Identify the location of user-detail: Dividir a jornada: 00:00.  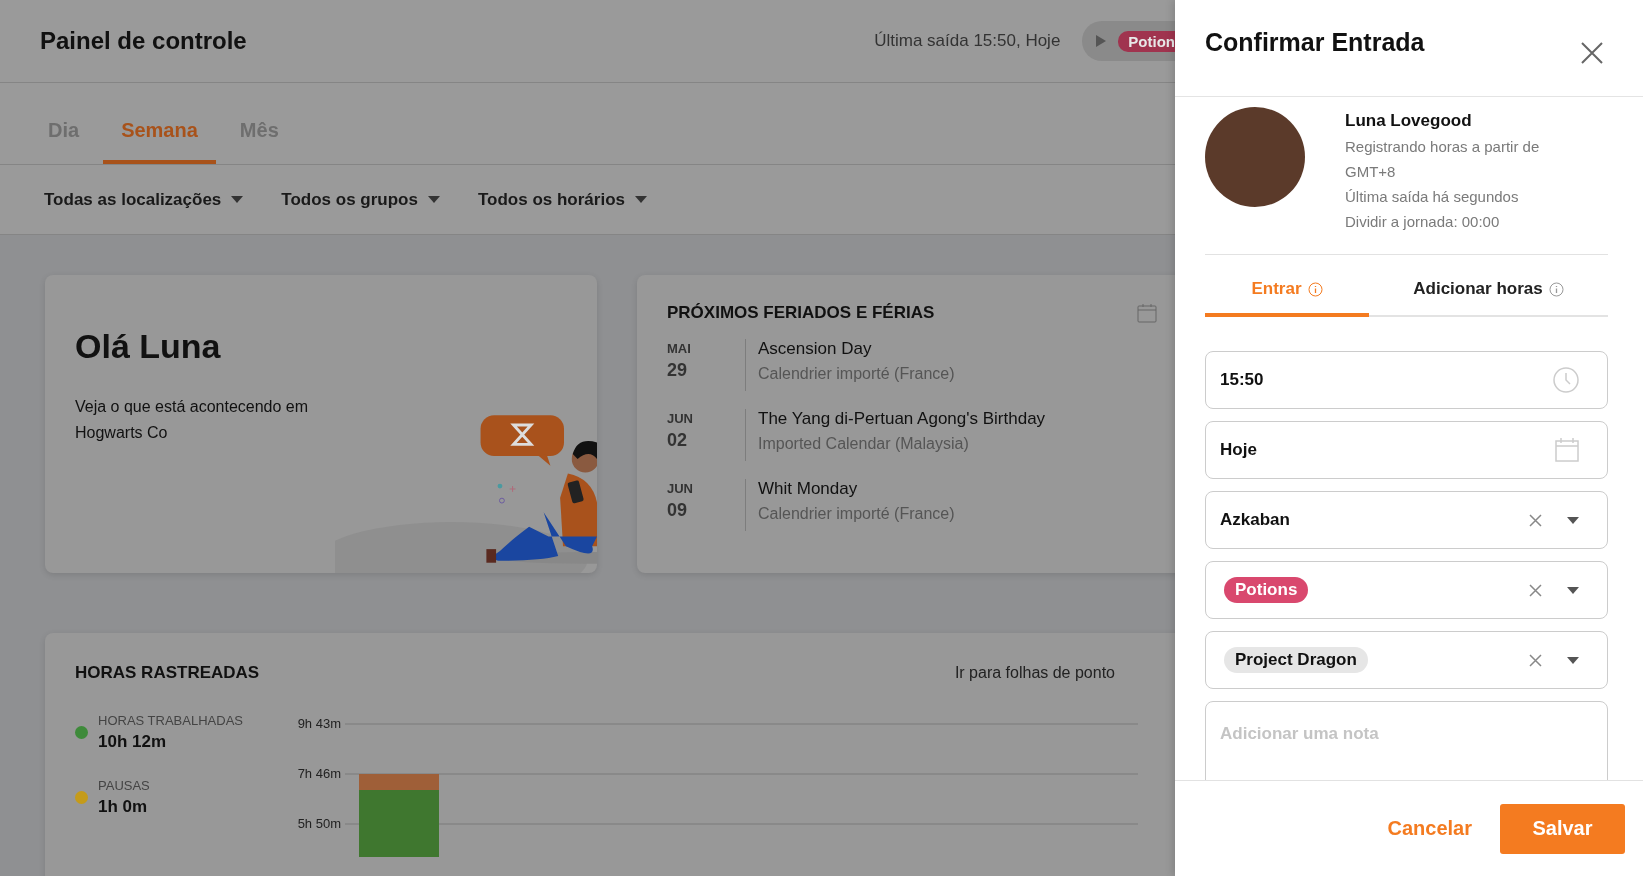
(1423, 222).